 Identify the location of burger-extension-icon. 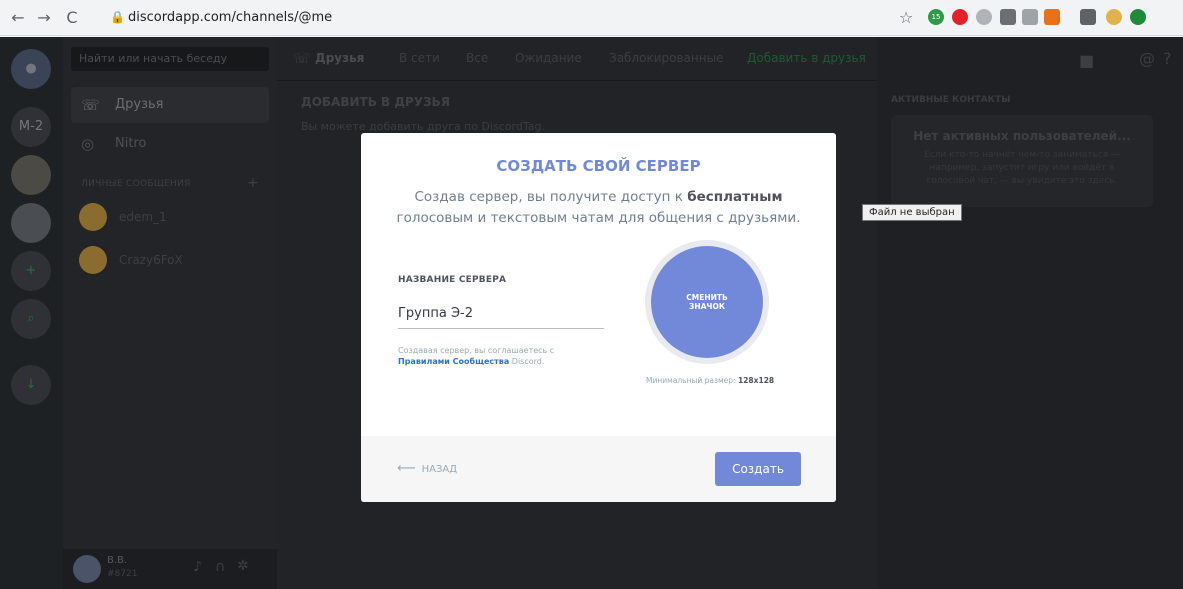
(1114, 17).